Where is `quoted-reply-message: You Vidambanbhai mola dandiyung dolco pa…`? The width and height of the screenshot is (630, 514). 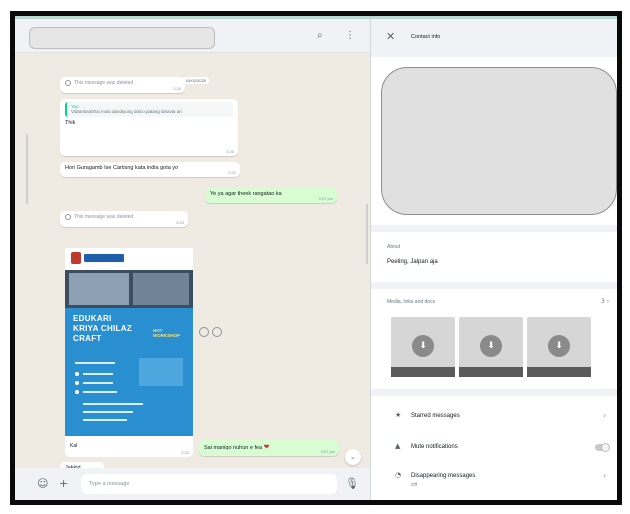 quoted-reply-message: You Vidambanbhai mola dandiyung dolco pa… is located at coordinates (149, 127).